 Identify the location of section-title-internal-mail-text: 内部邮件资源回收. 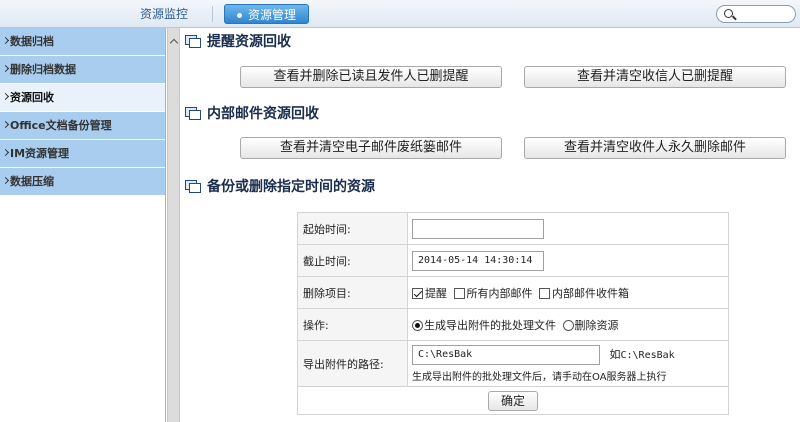
(263, 114).